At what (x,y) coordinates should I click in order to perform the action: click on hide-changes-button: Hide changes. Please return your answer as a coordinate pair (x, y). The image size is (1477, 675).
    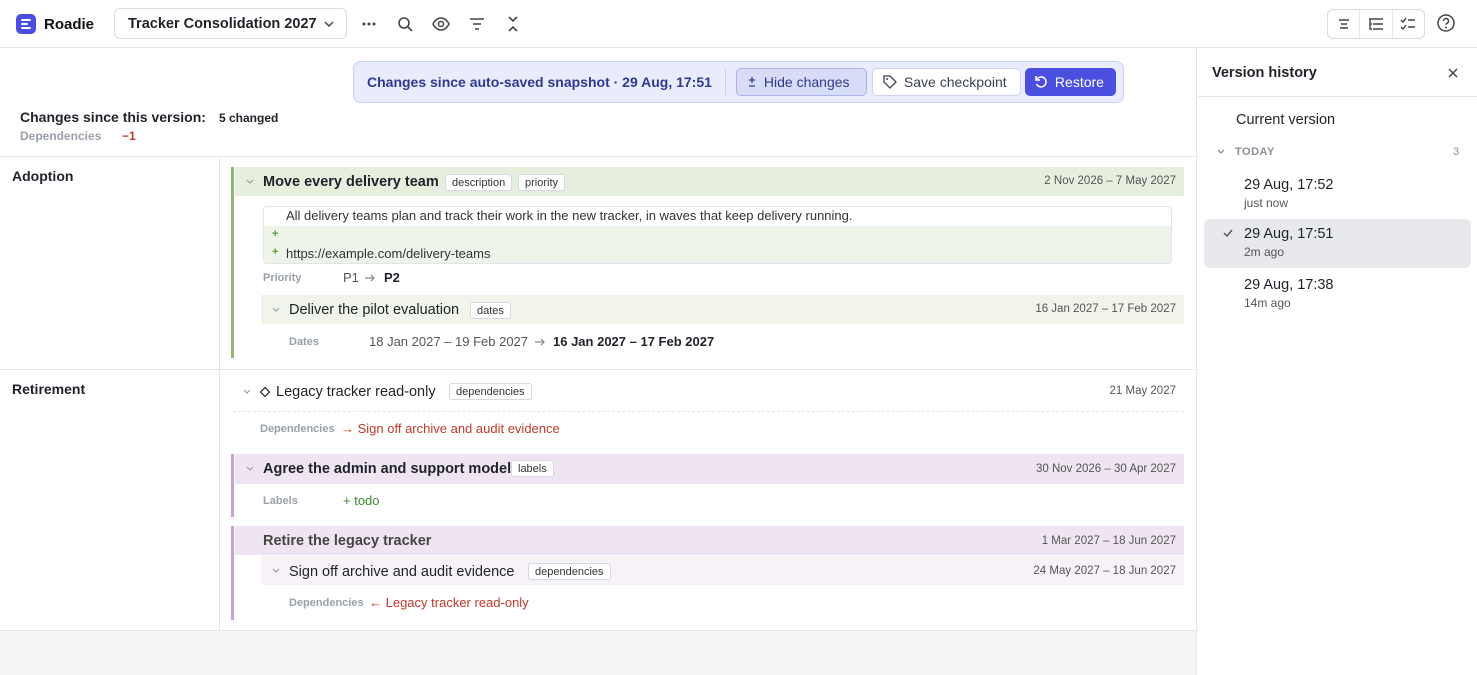
    Looking at the image, I should click on (801, 82).